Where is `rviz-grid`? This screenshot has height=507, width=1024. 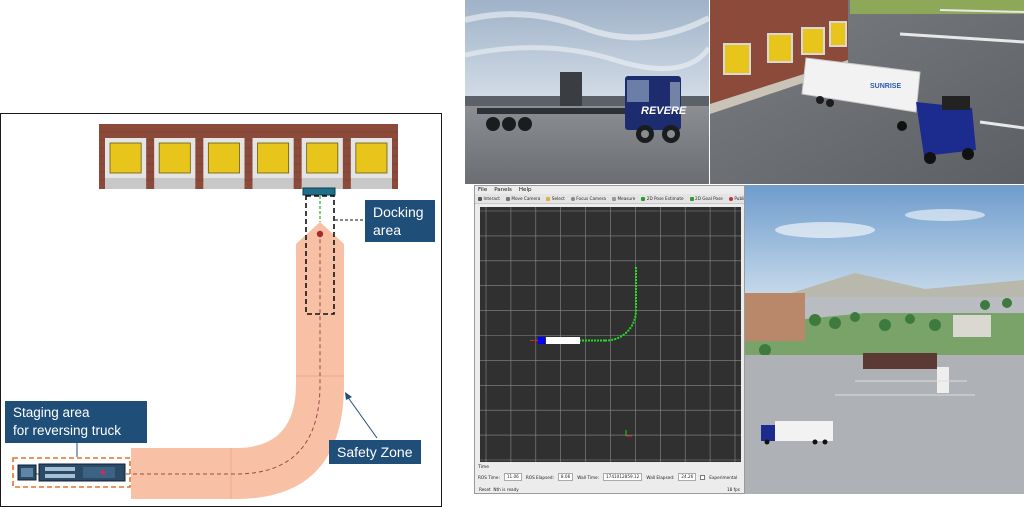 rviz-grid is located at coordinates (610, 334).